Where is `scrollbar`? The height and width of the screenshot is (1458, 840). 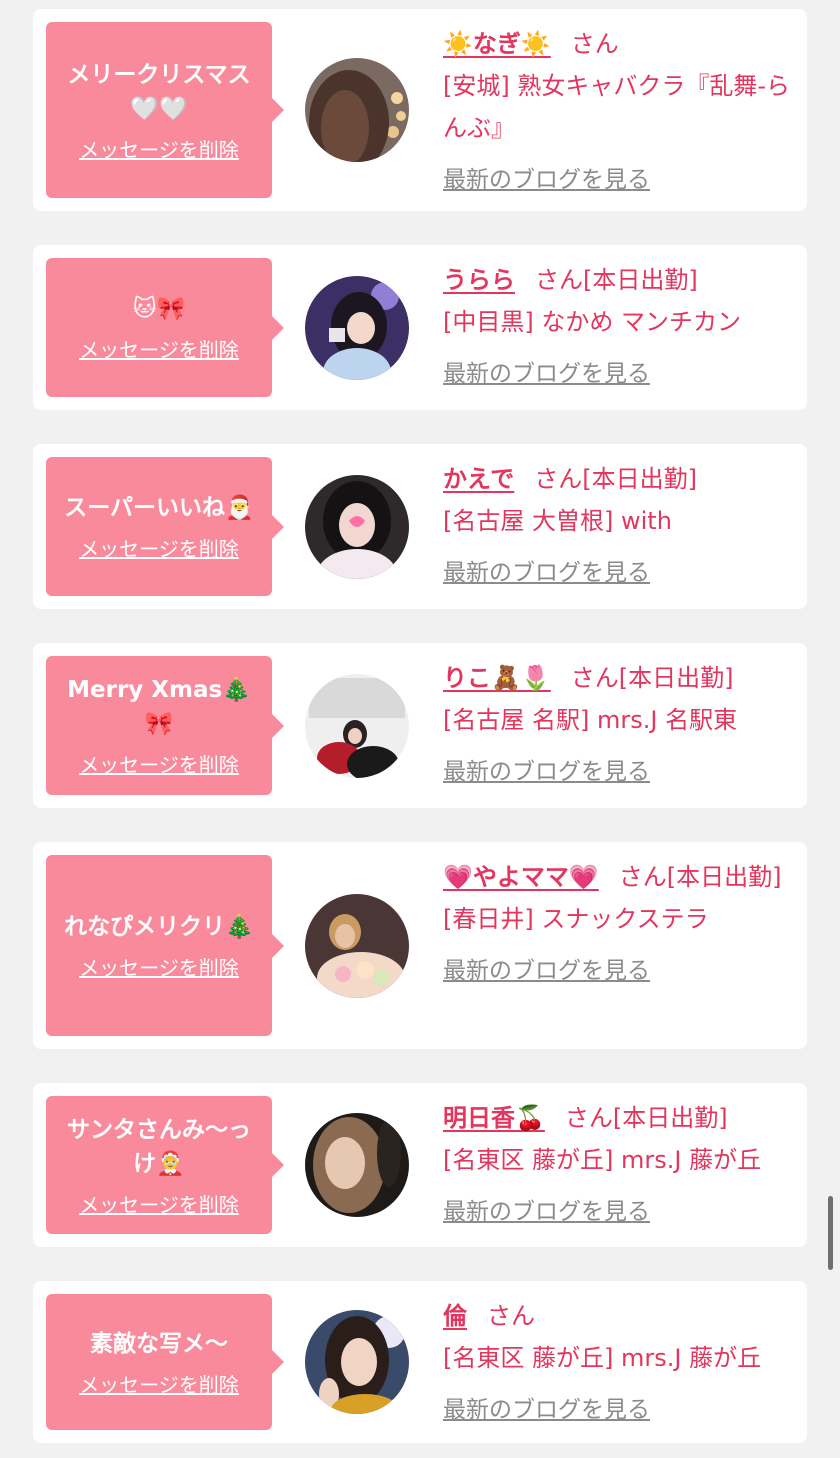
scrollbar is located at coordinates (830, 1233).